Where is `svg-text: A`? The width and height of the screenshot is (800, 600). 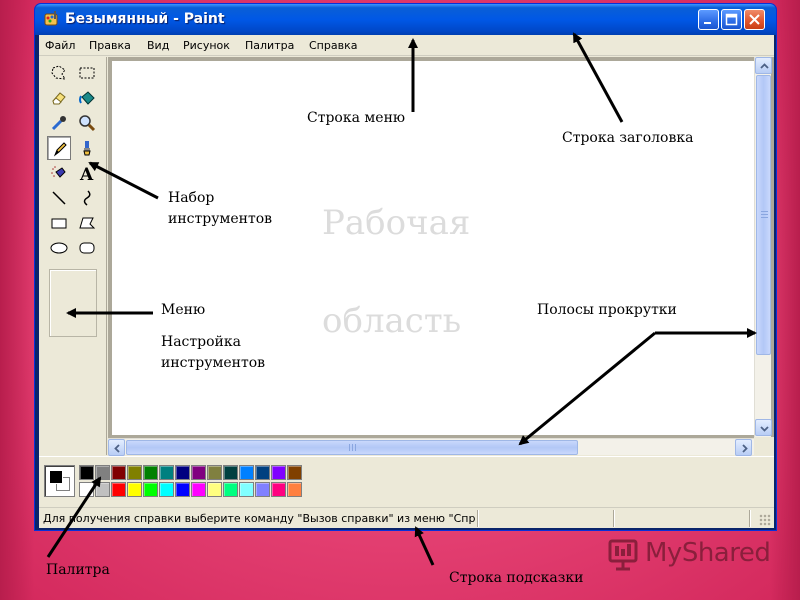 svg-text: A is located at coordinates (86, 173).